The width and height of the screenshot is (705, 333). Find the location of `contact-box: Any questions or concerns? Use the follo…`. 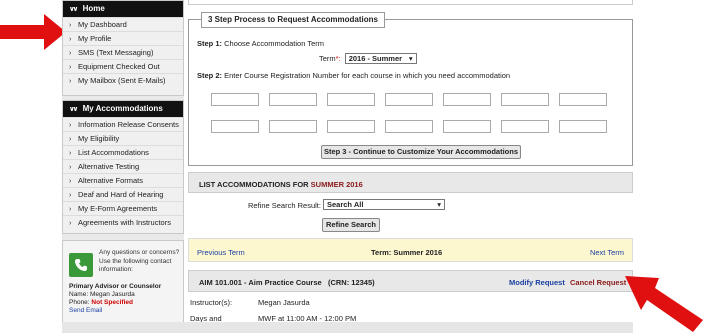

contact-box: Any questions or concerns? Use the follo… is located at coordinates (123, 286).